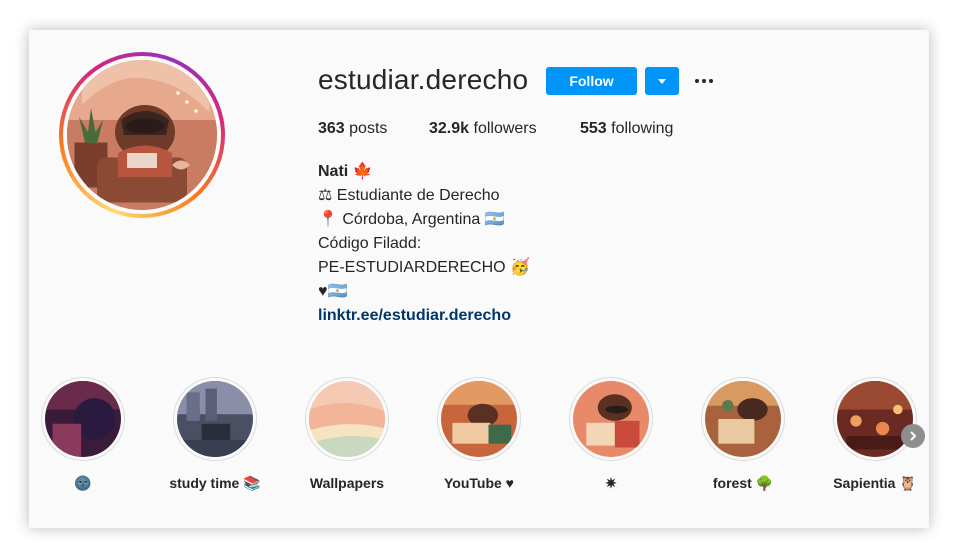 The image size is (960, 560). I want to click on highlight-item: Wallpapers, so click(347, 434).